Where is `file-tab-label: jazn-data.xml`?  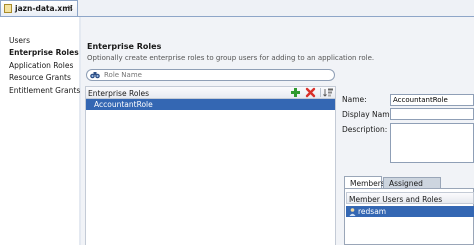
file-tab-label: jazn-data.xml is located at coordinates (44, 8).